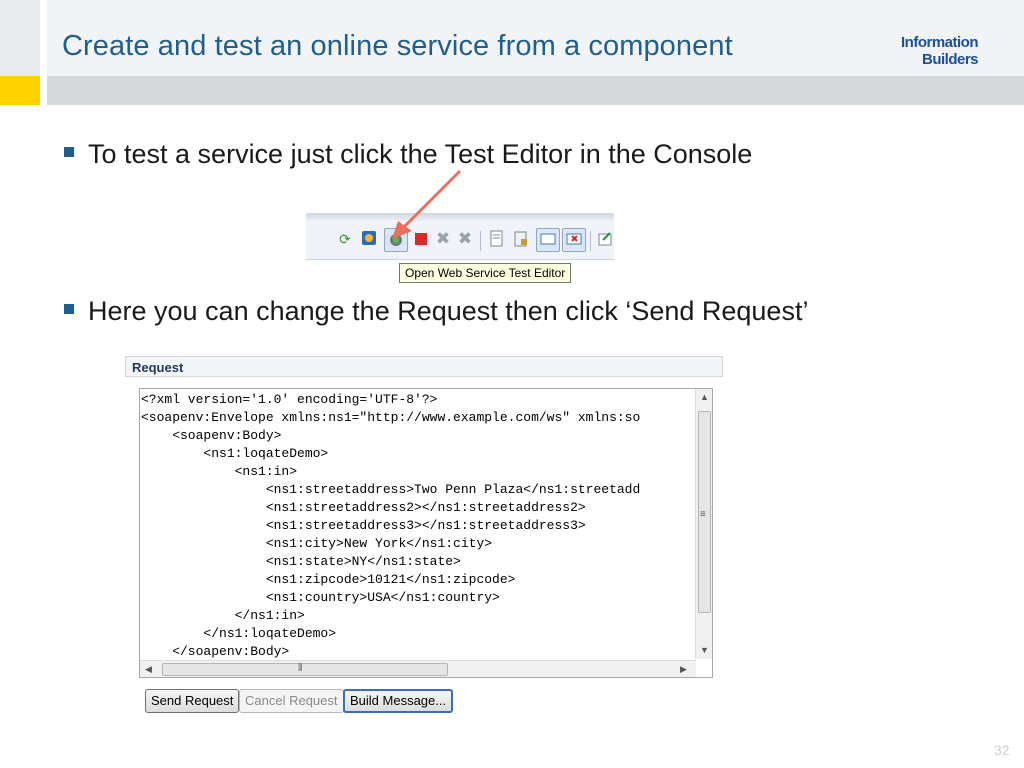  What do you see at coordinates (427, 204) in the screenshot?
I see `pointer-arrow-icon` at bounding box center [427, 204].